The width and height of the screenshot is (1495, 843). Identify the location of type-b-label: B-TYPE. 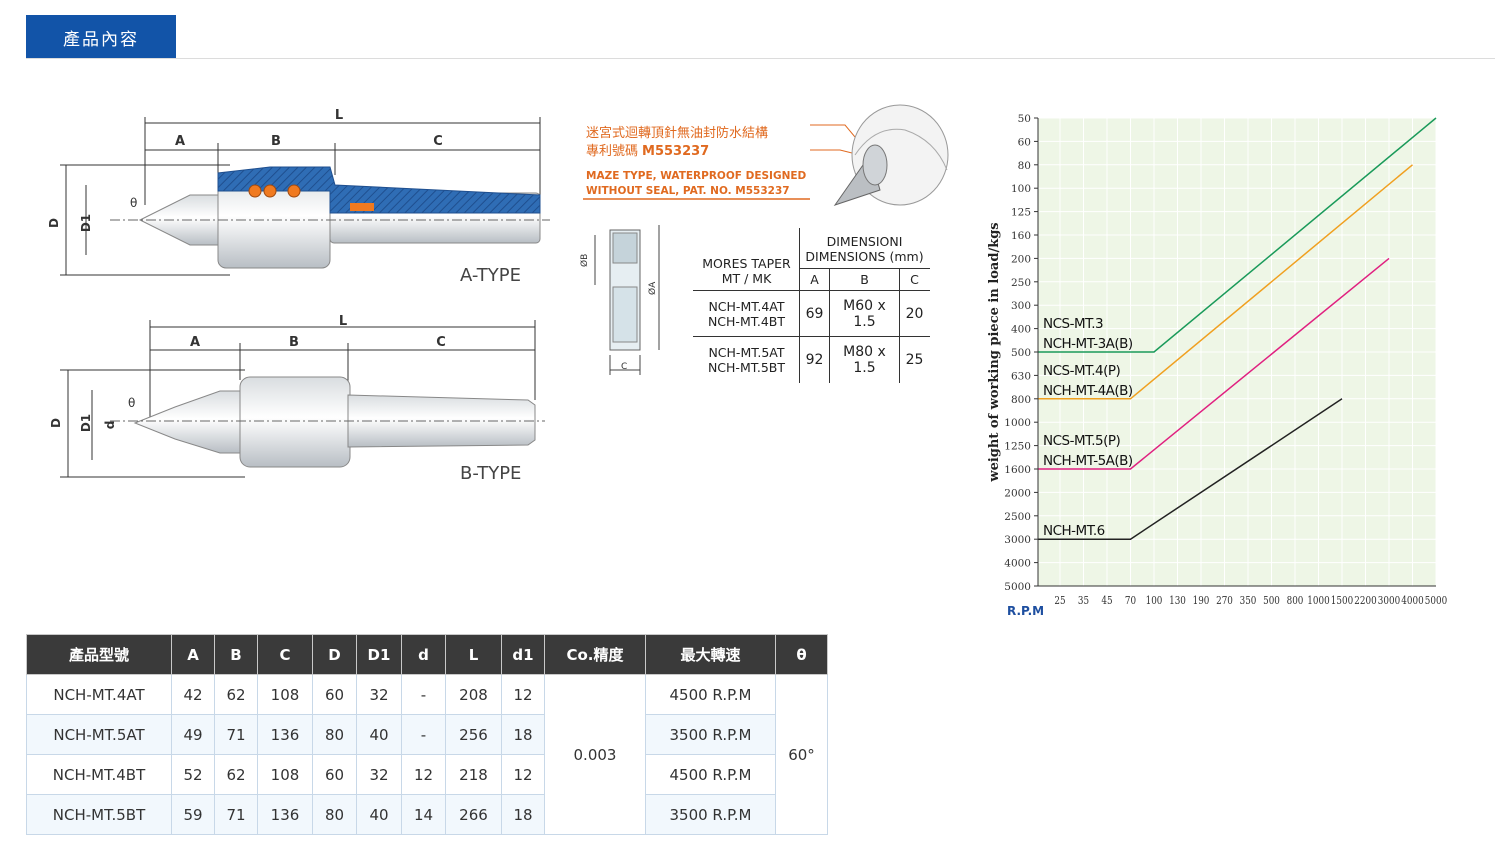
(490, 473).